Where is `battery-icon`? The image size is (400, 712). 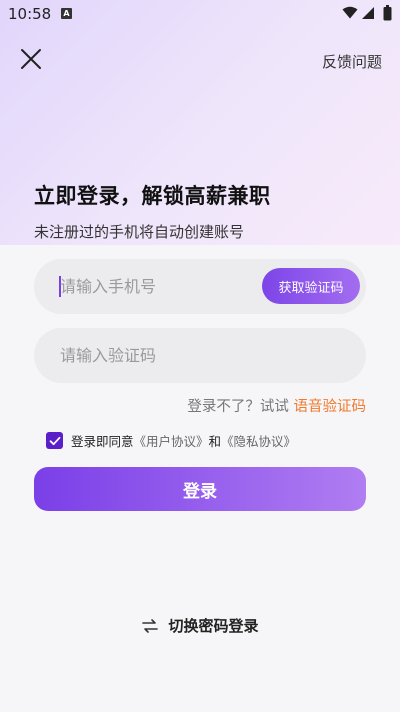 battery-icon is located at coordinates (387, 13).